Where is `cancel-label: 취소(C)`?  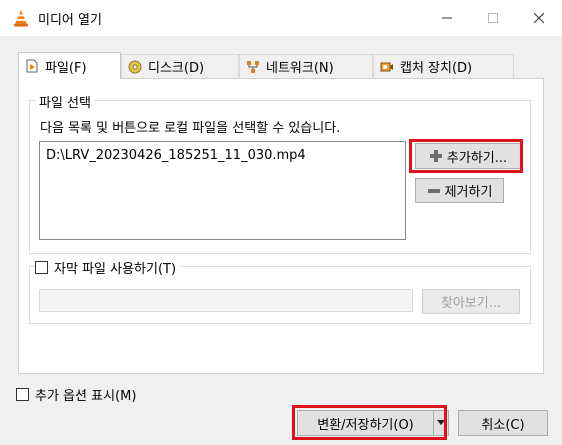 cancel-label: 취소(C) is located at coordinates (503, 425).